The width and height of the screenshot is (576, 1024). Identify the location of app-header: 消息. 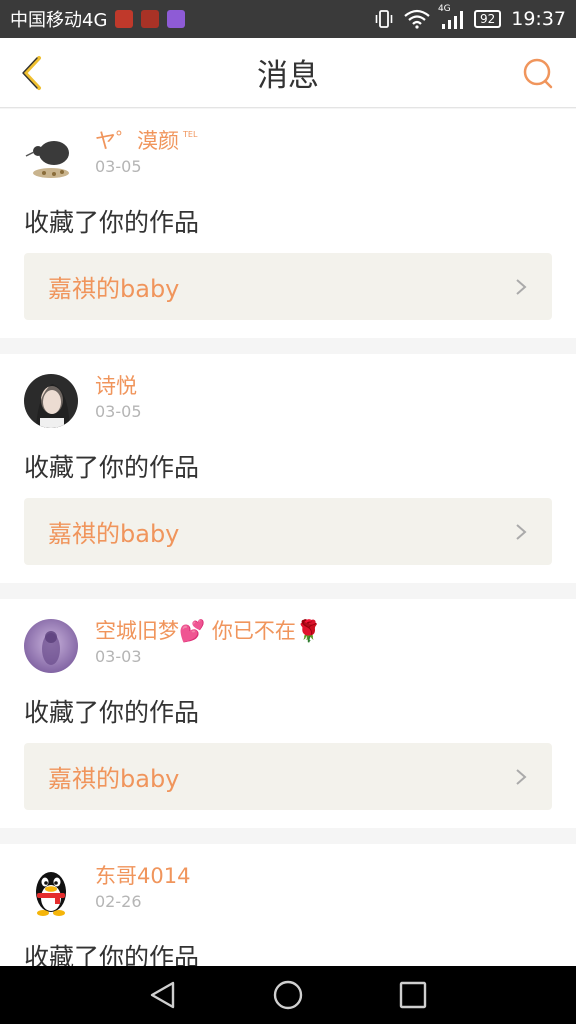
(288, 73).